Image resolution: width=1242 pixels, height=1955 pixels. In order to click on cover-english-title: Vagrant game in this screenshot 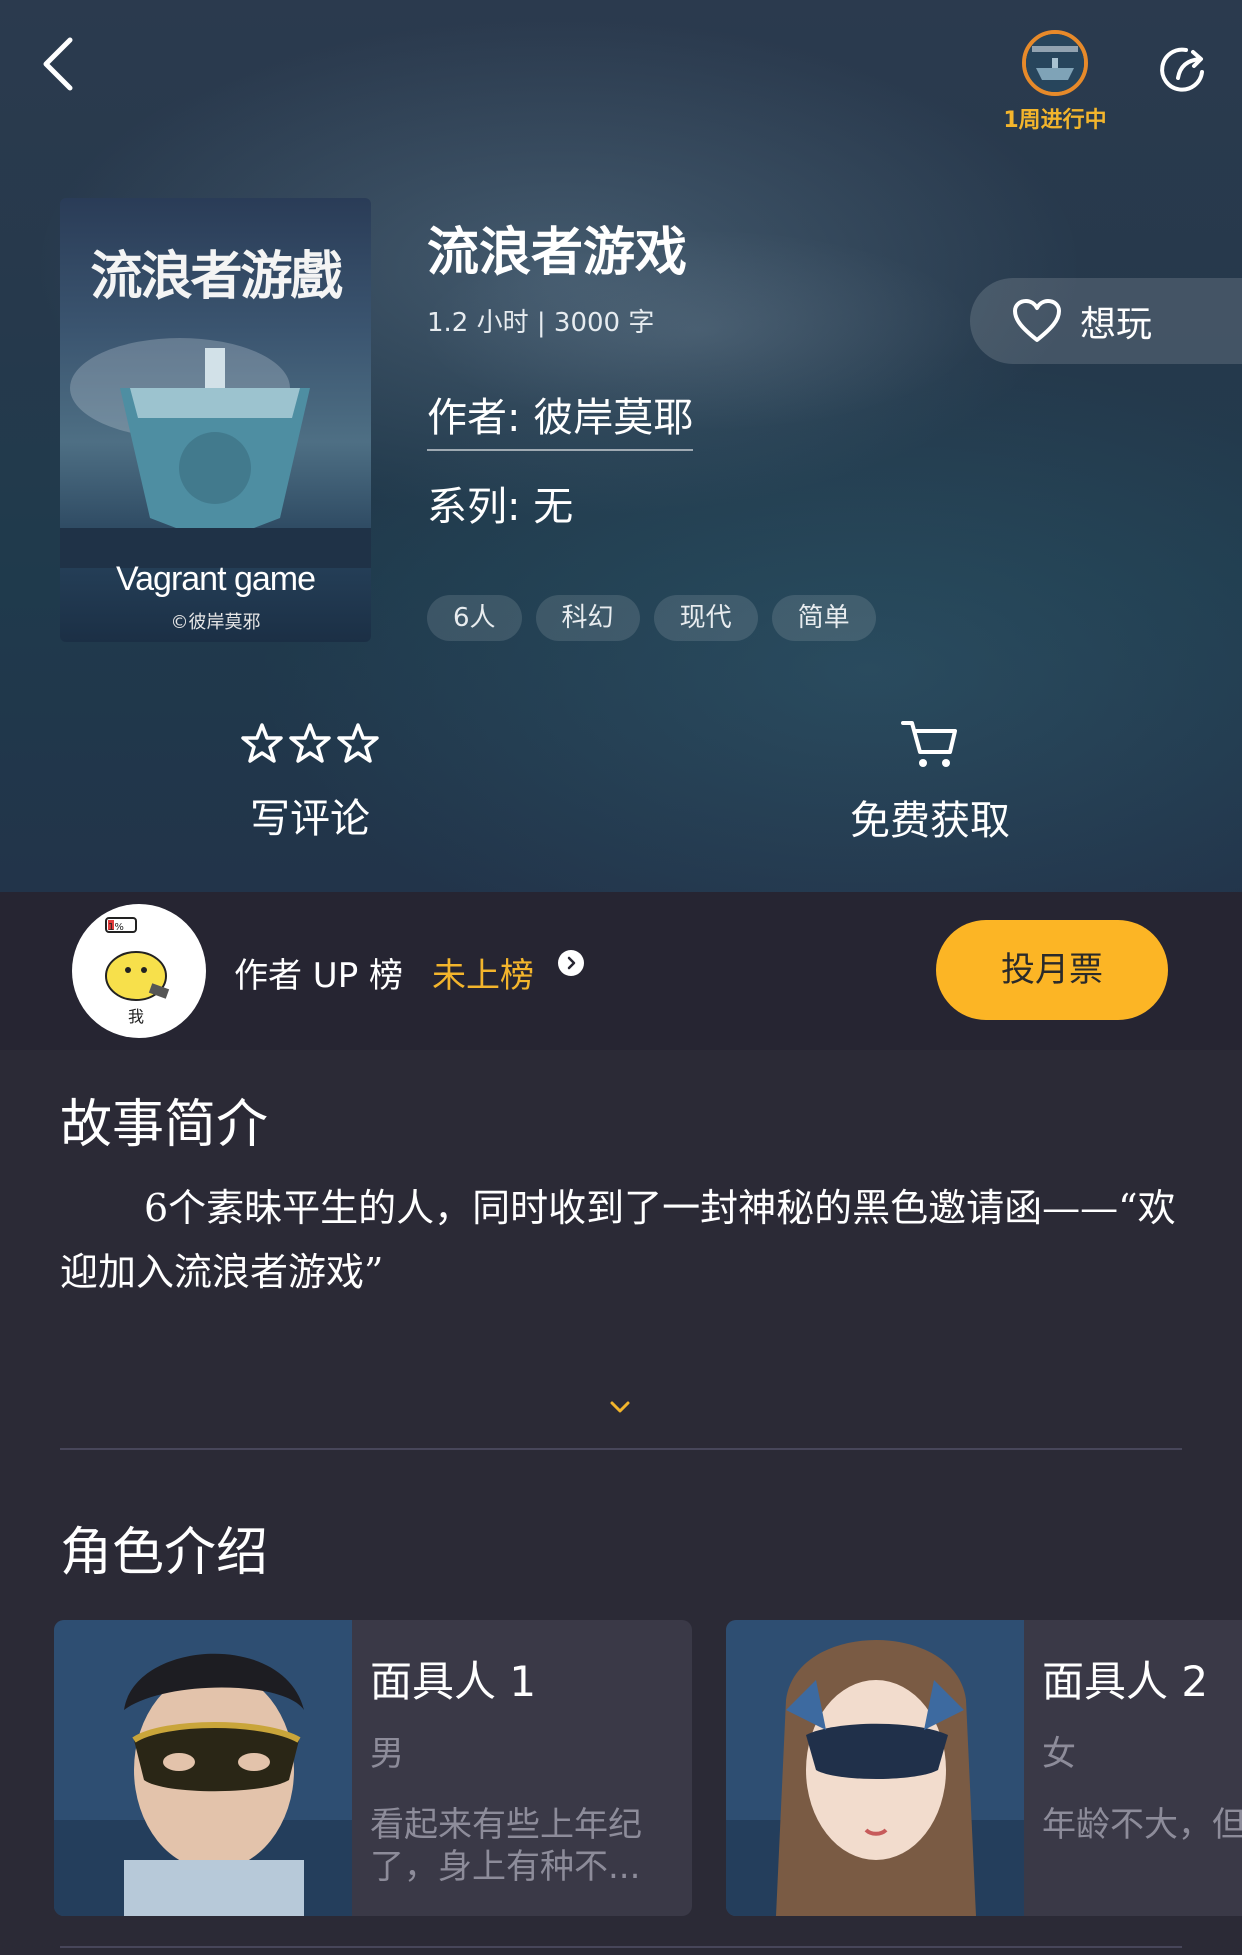, I will do `click(215, 579)`.